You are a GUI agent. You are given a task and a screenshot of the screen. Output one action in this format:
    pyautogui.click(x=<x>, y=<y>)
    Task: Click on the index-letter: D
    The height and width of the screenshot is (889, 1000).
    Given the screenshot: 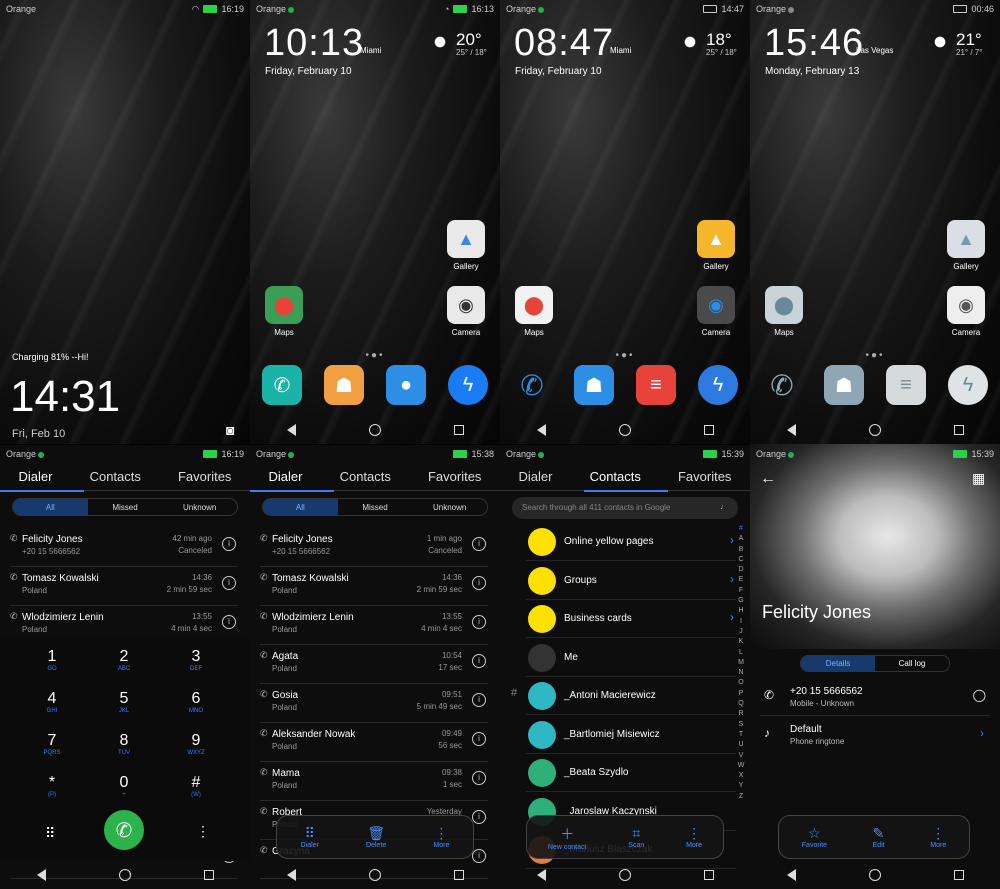 What is the action you would take?
    pyautogui.click(x=741, y=570)
    